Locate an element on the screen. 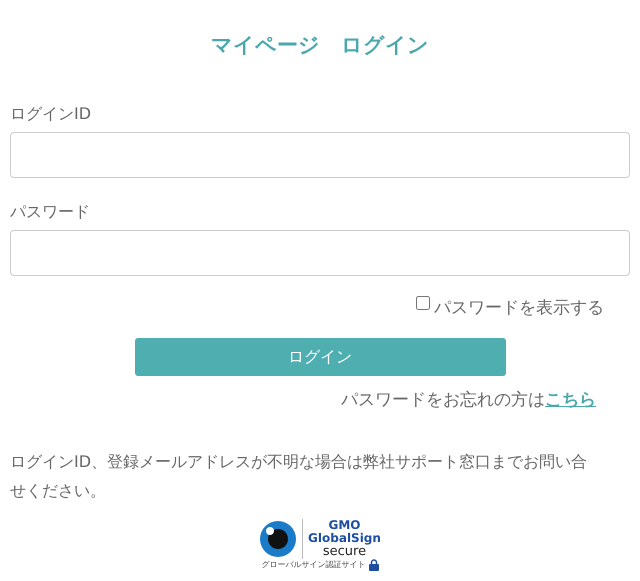 This screenshot has width=640, height=581. page-title: マイページ ログイン is located at coordinates (320, 45).